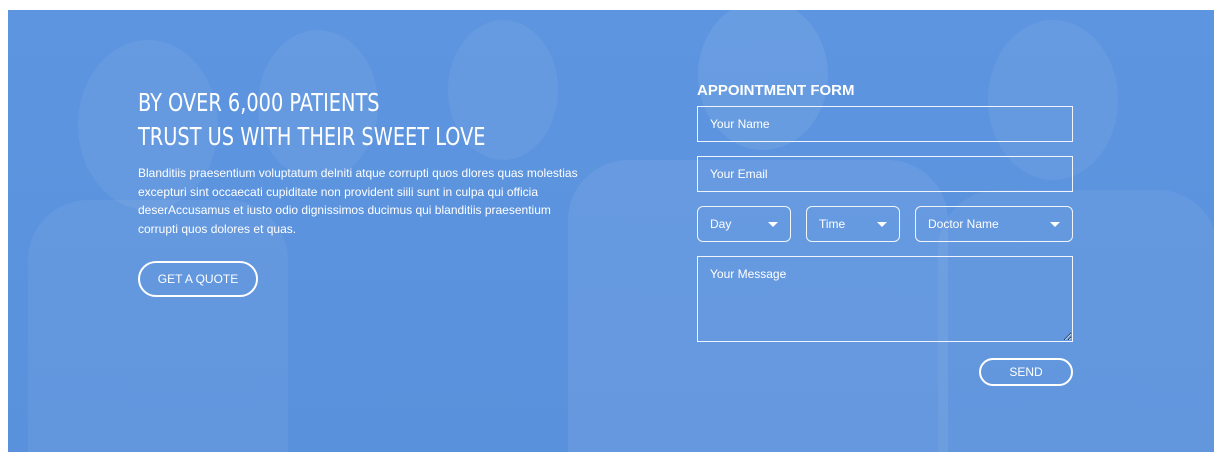 The image size is (1214, 452). I want to click on name-input, so click(885, 124).